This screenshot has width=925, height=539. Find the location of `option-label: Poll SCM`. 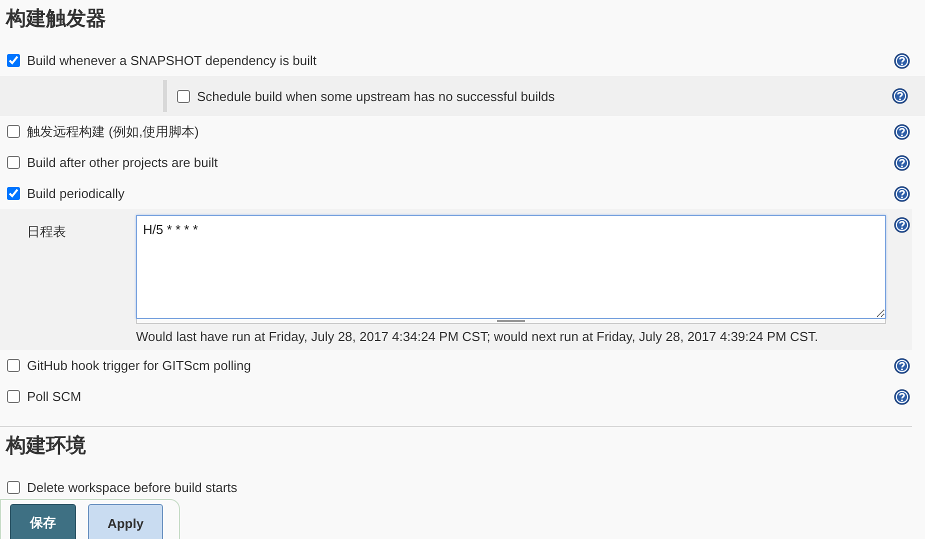

option-label: Poll SCM is located at coordinates (54, 396).